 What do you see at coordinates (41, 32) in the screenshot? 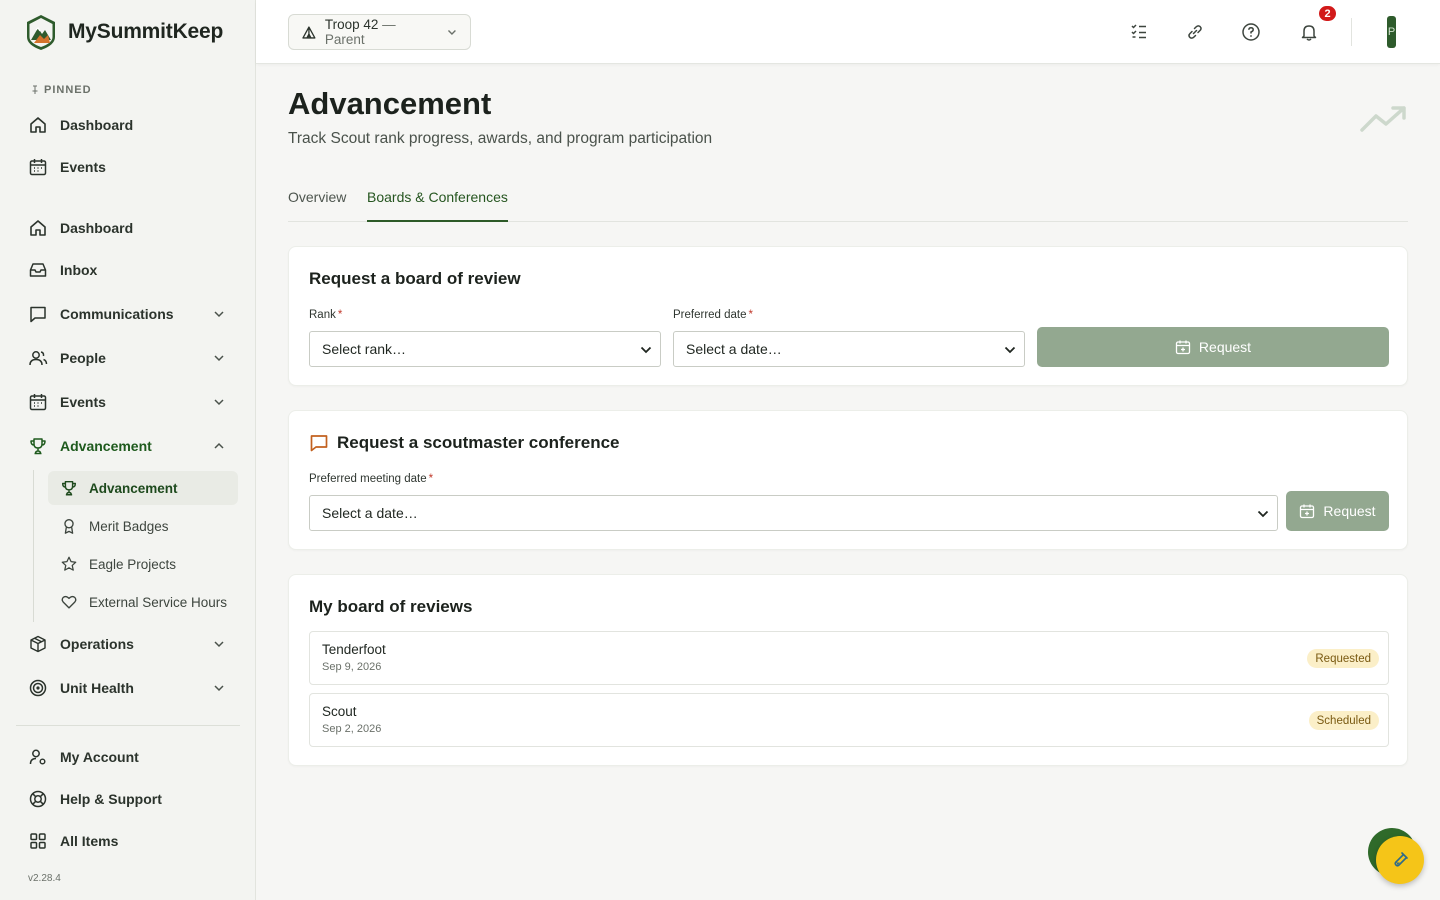
I see `mountain-logo-icon` at bounding box center [41, 32].